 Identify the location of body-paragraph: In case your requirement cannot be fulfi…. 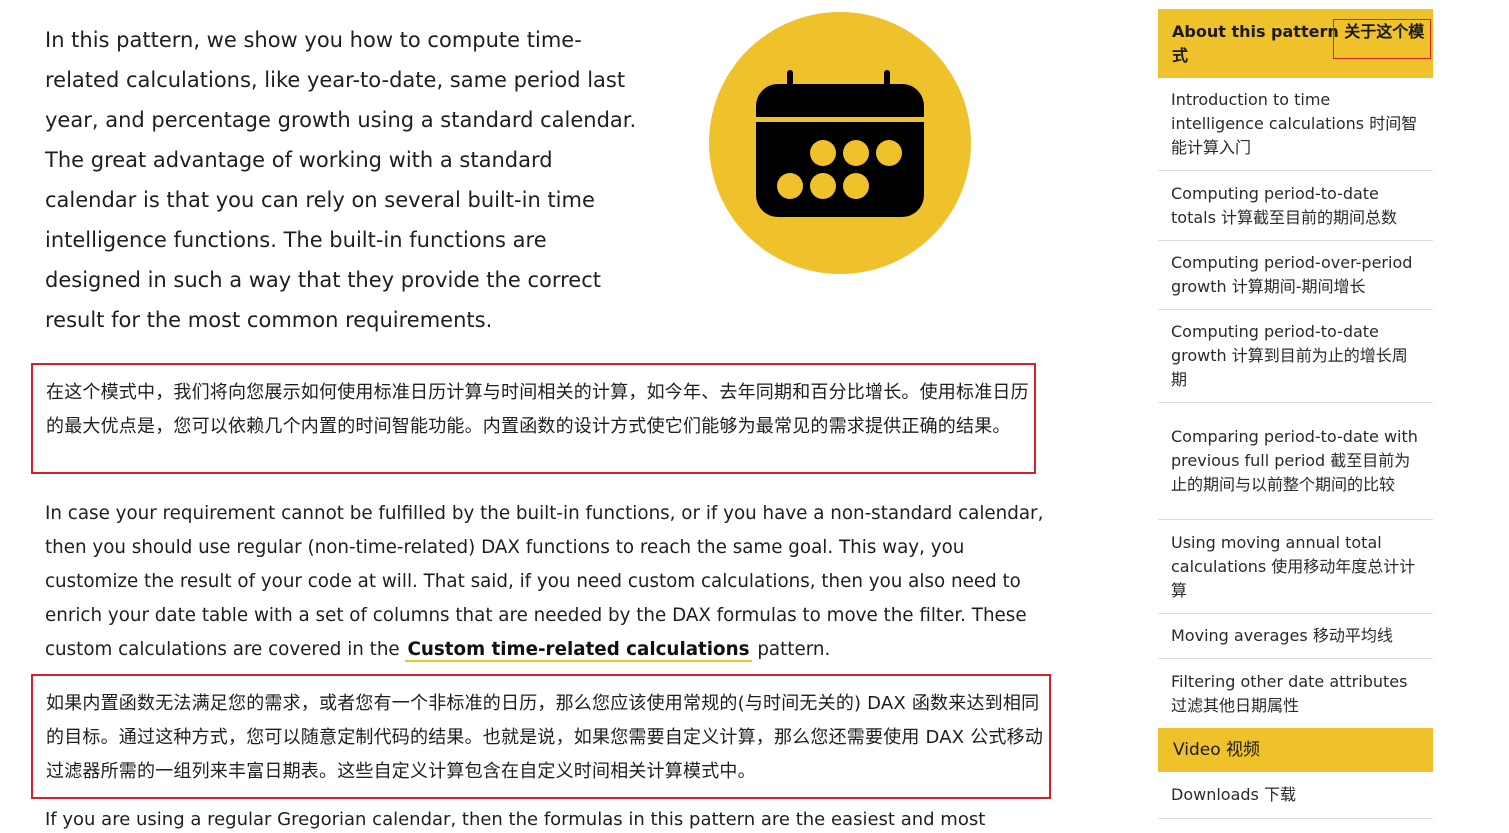
(545, 582).